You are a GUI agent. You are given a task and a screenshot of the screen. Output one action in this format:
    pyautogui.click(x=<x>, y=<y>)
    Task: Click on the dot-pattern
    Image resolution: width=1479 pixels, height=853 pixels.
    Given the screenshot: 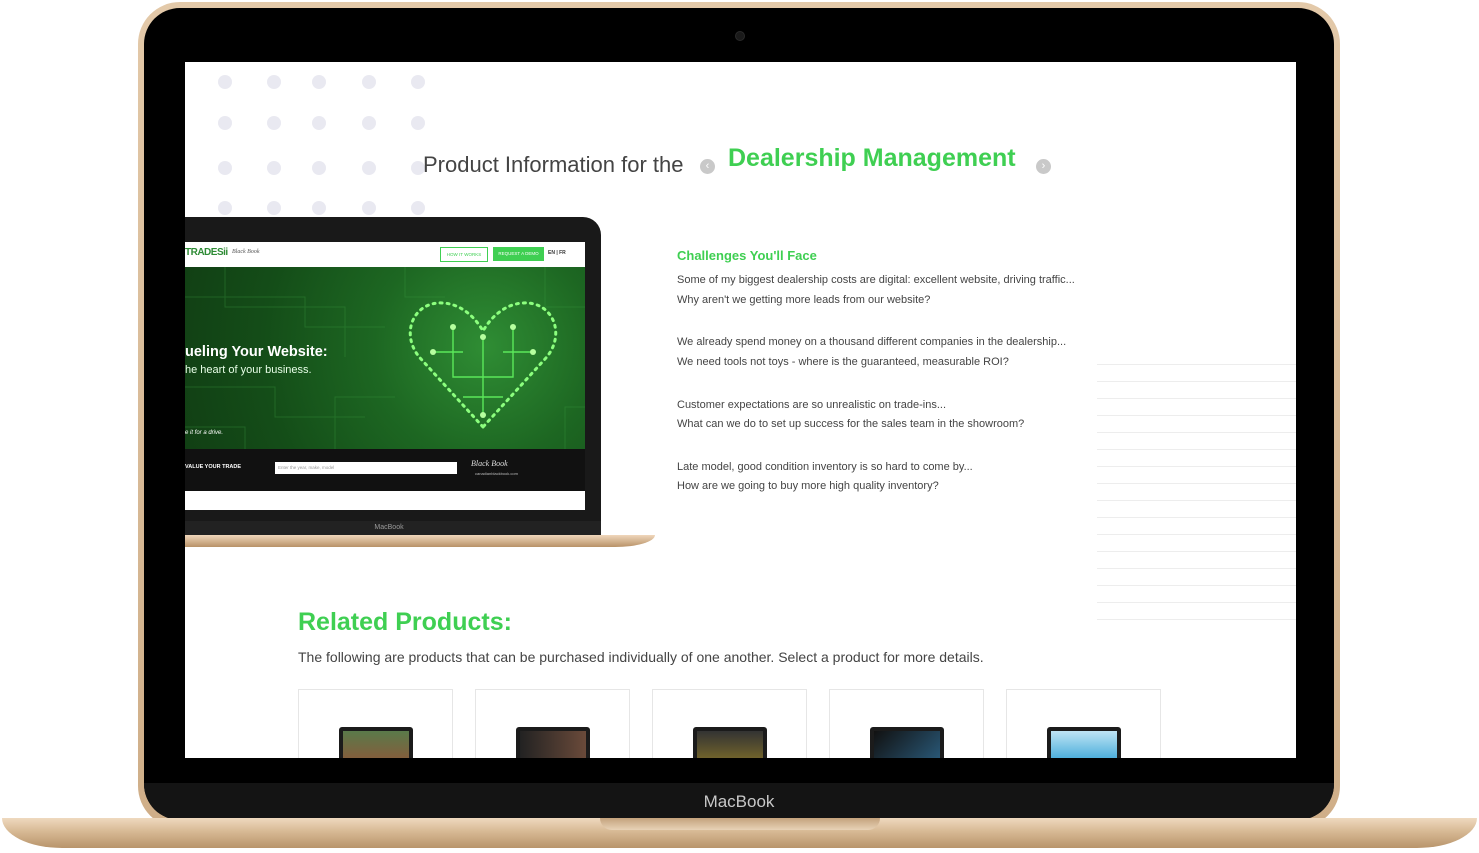 What is the action you would take?
    pyautogui.click(x=328, y=145)
    